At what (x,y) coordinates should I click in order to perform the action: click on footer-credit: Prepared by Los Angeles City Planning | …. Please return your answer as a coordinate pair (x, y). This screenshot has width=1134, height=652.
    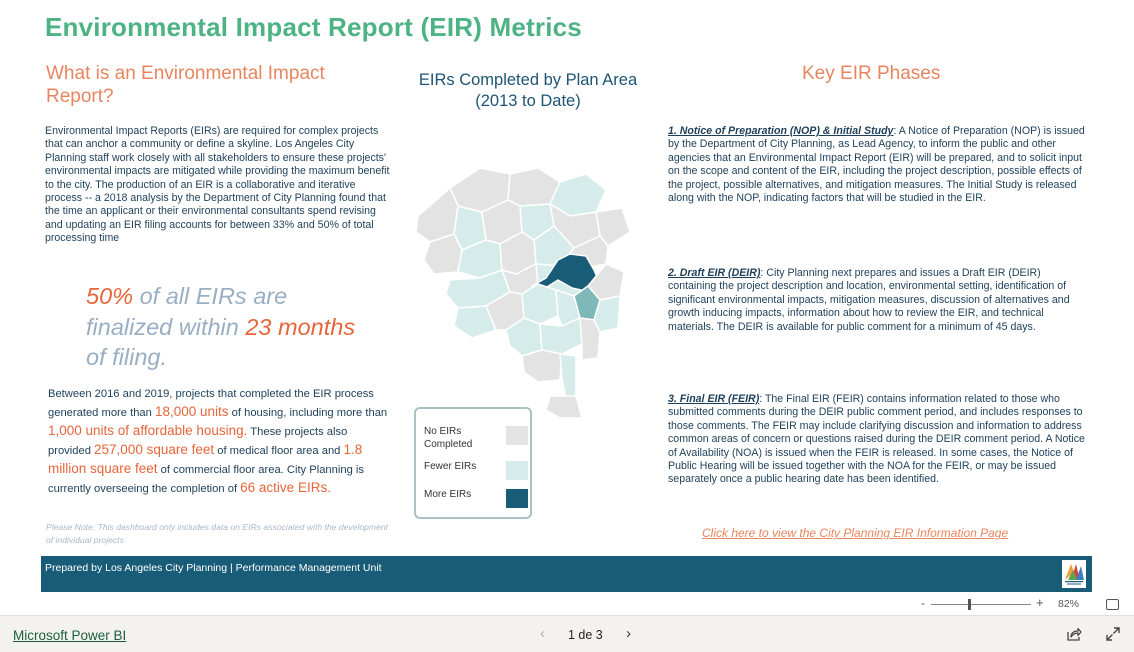
    Looking at the image, I should click on (213, 568).